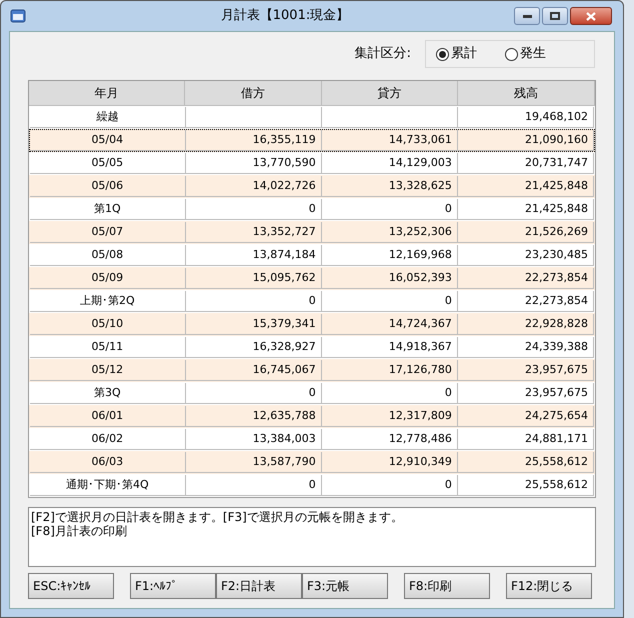  Describe the element at coordinates (345, 586) in the screenshot. I see `function-button: F3:元帳` at that location.